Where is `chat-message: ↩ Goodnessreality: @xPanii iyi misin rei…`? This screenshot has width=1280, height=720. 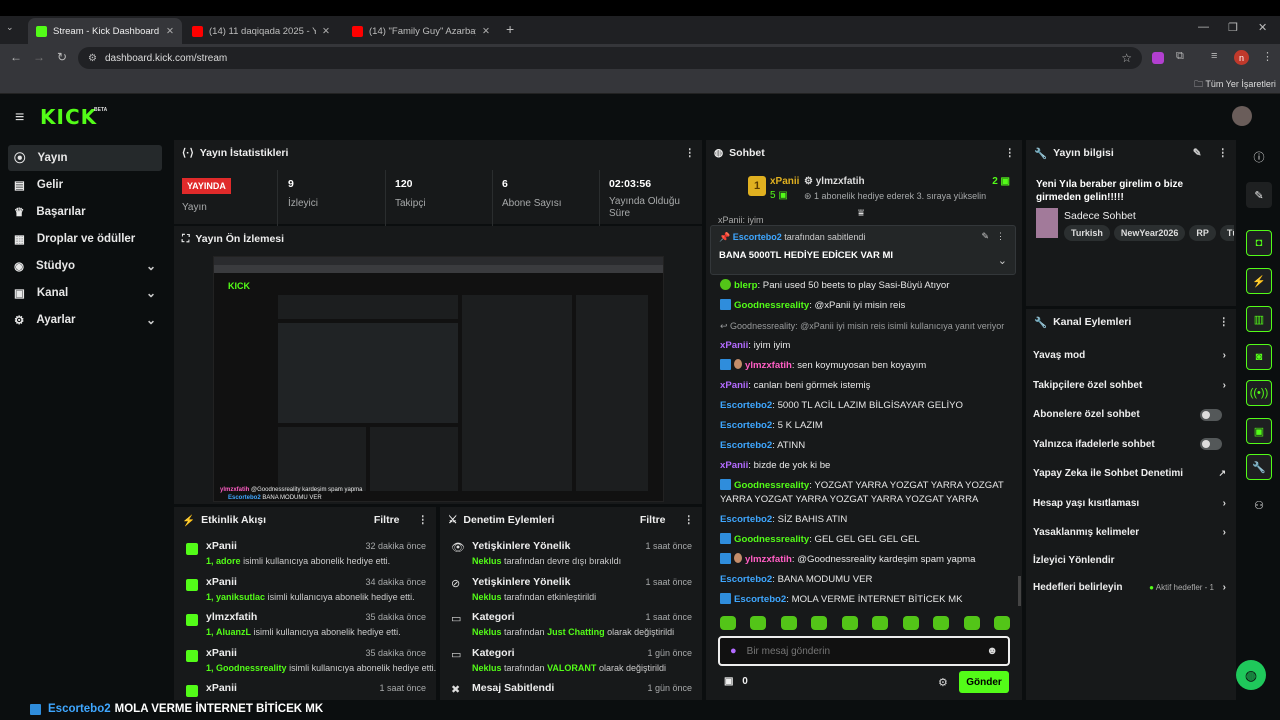 chat-message: ↩ Goodnessreality: @xPanii iyi misin rei… is located at coordinates (856, 326).